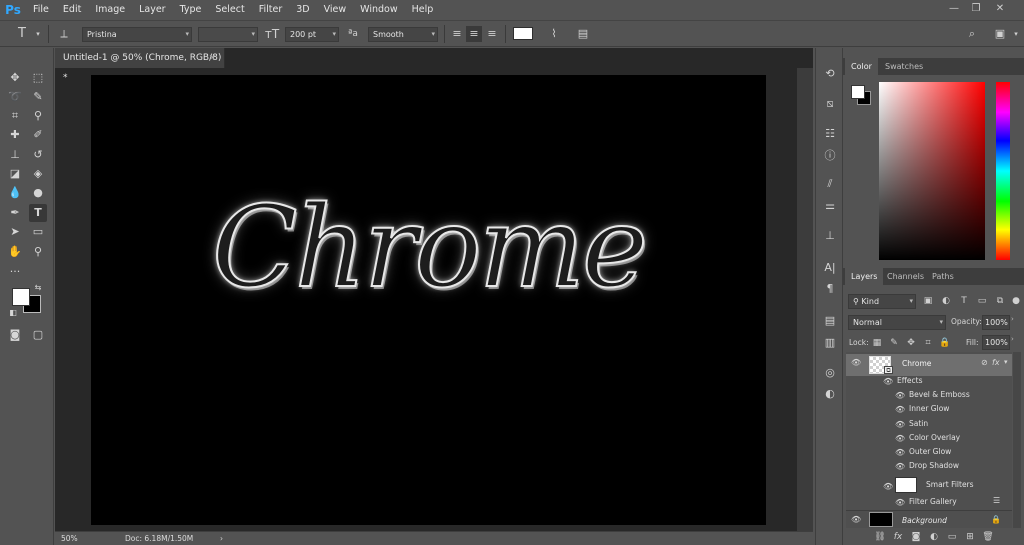  I want to click on restore-icon: ❐, so click(976, 9).